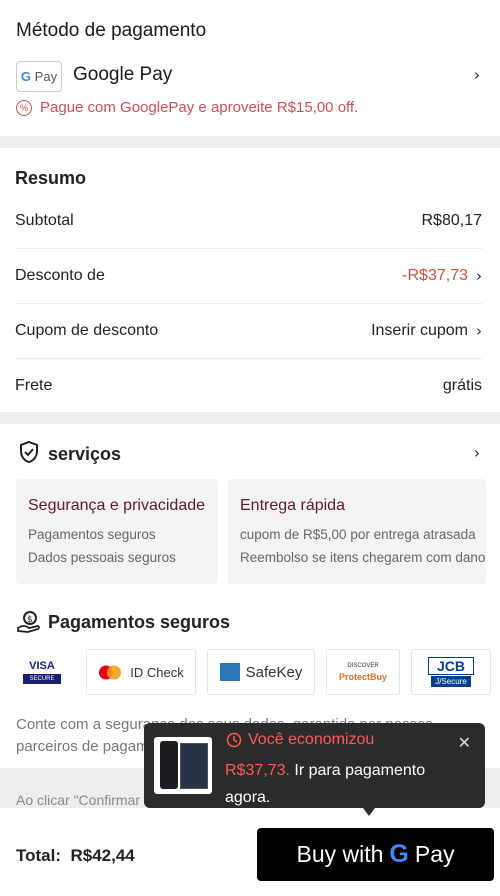 The image size is (500, 896). What do you see at coordinates (34, 385) in the screenshot?
I see `shipping-label: Frete` at bounding box center [34, 385].